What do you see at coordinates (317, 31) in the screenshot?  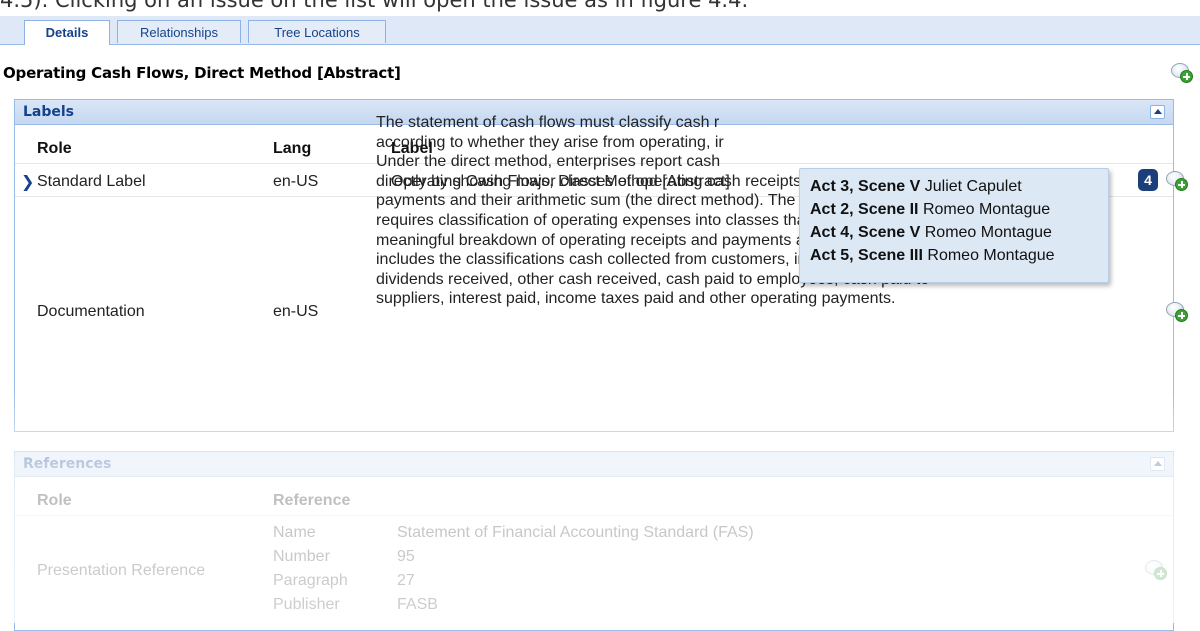 I see `tab-tree-locations: Tree Locations` at bounding box center [317, 31].